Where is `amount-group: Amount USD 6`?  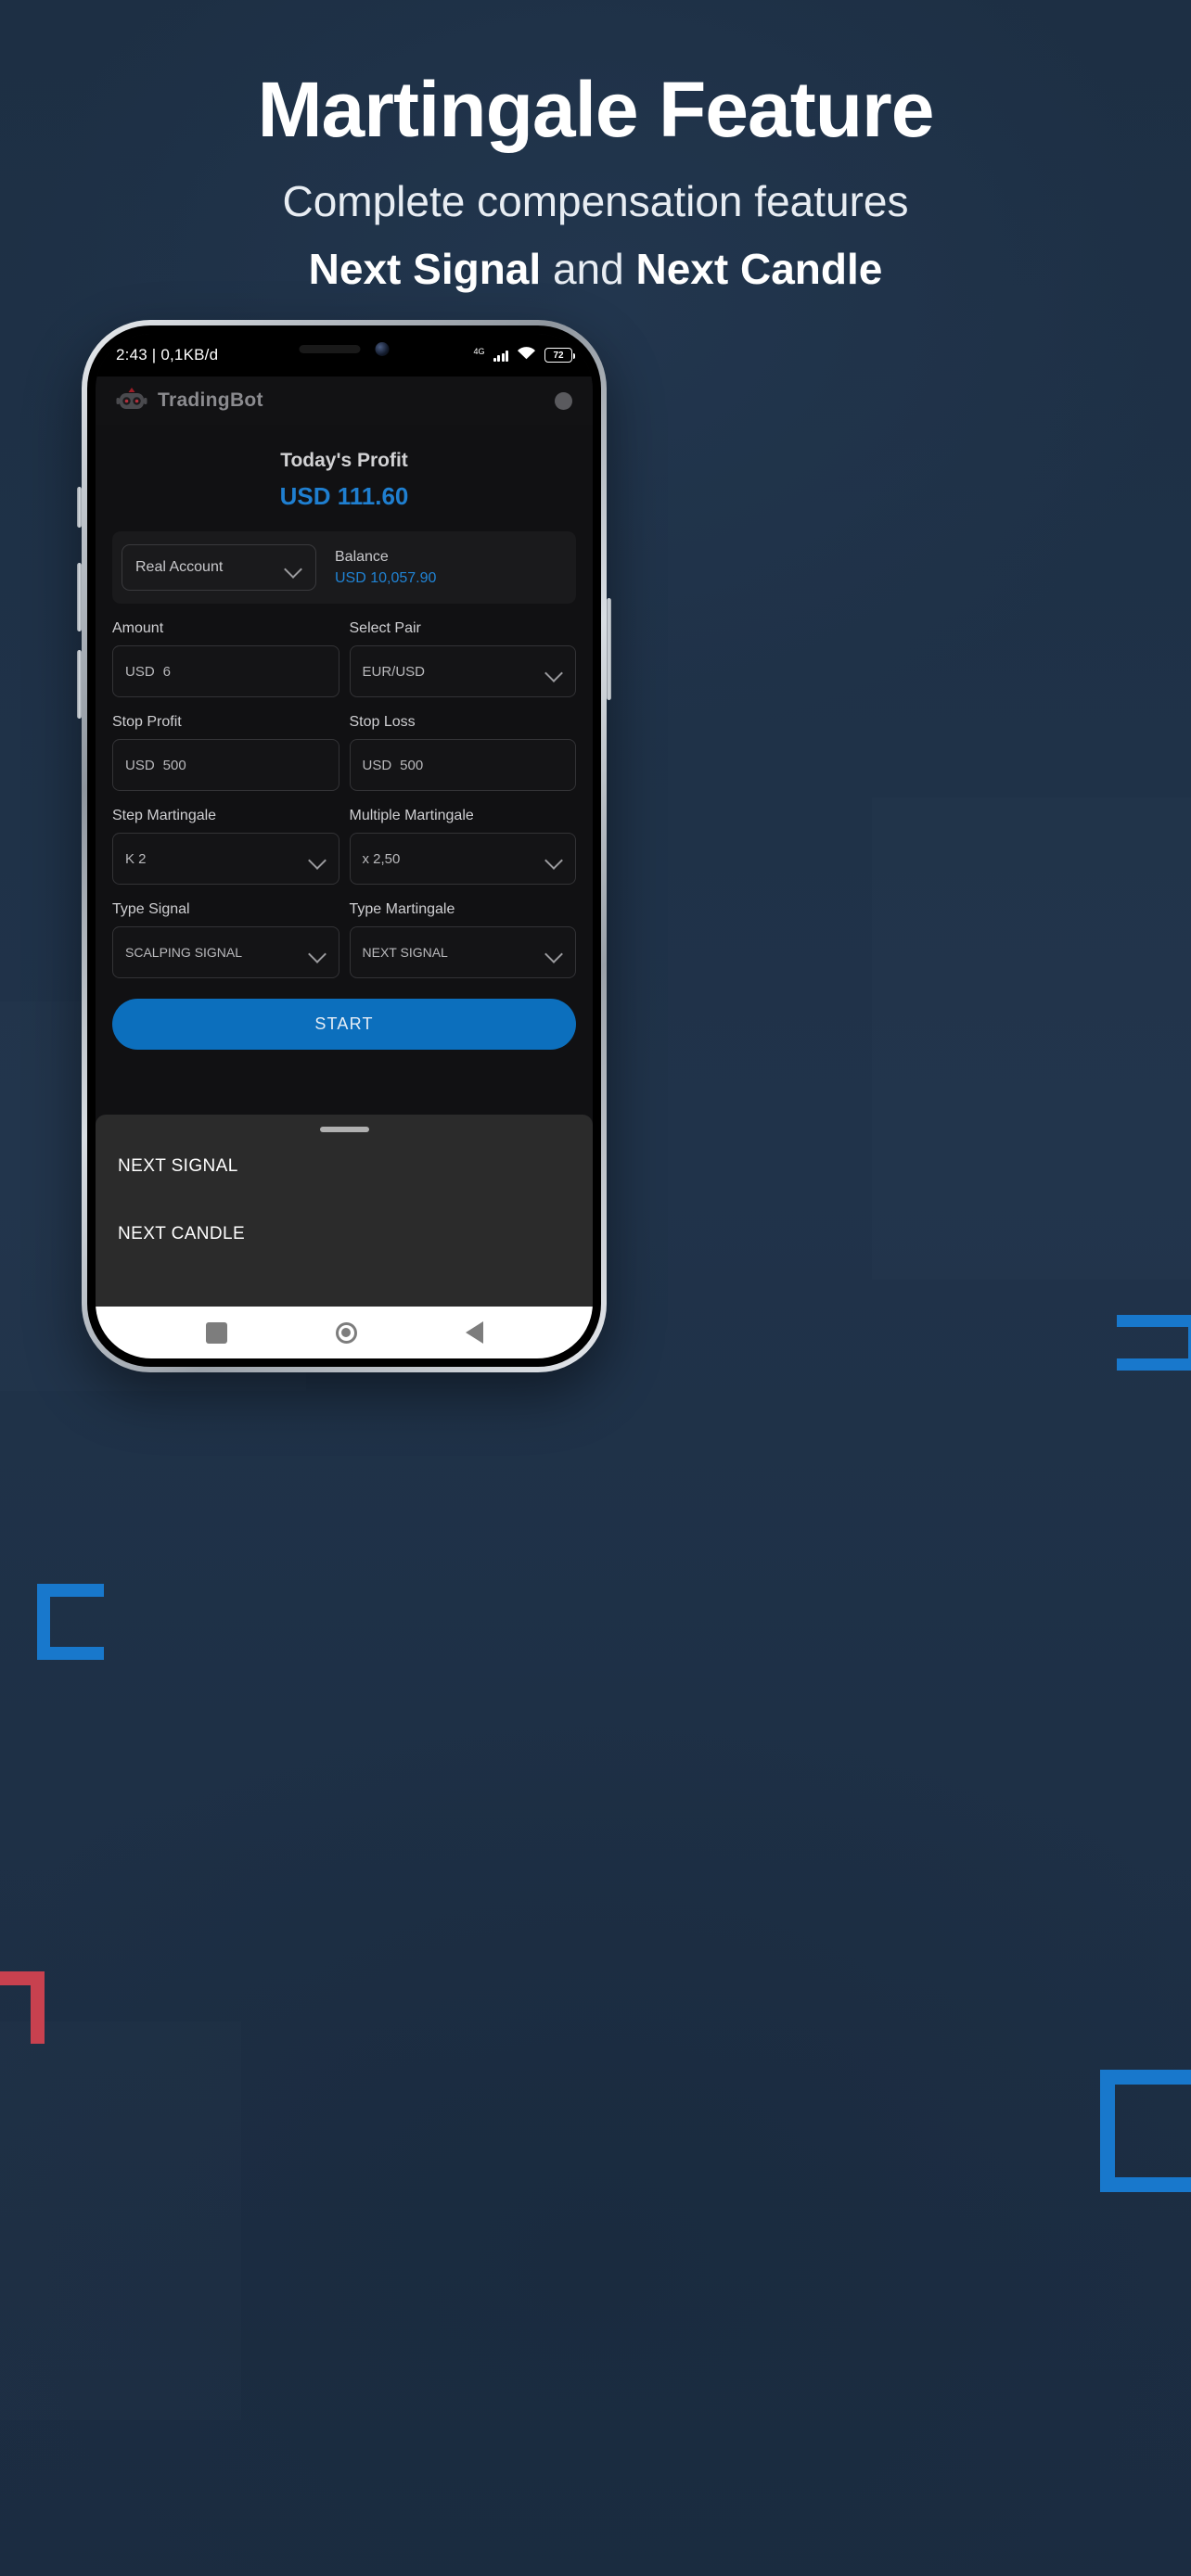 amount-group: Amount USD 6 is located at coordinates (225, 658).